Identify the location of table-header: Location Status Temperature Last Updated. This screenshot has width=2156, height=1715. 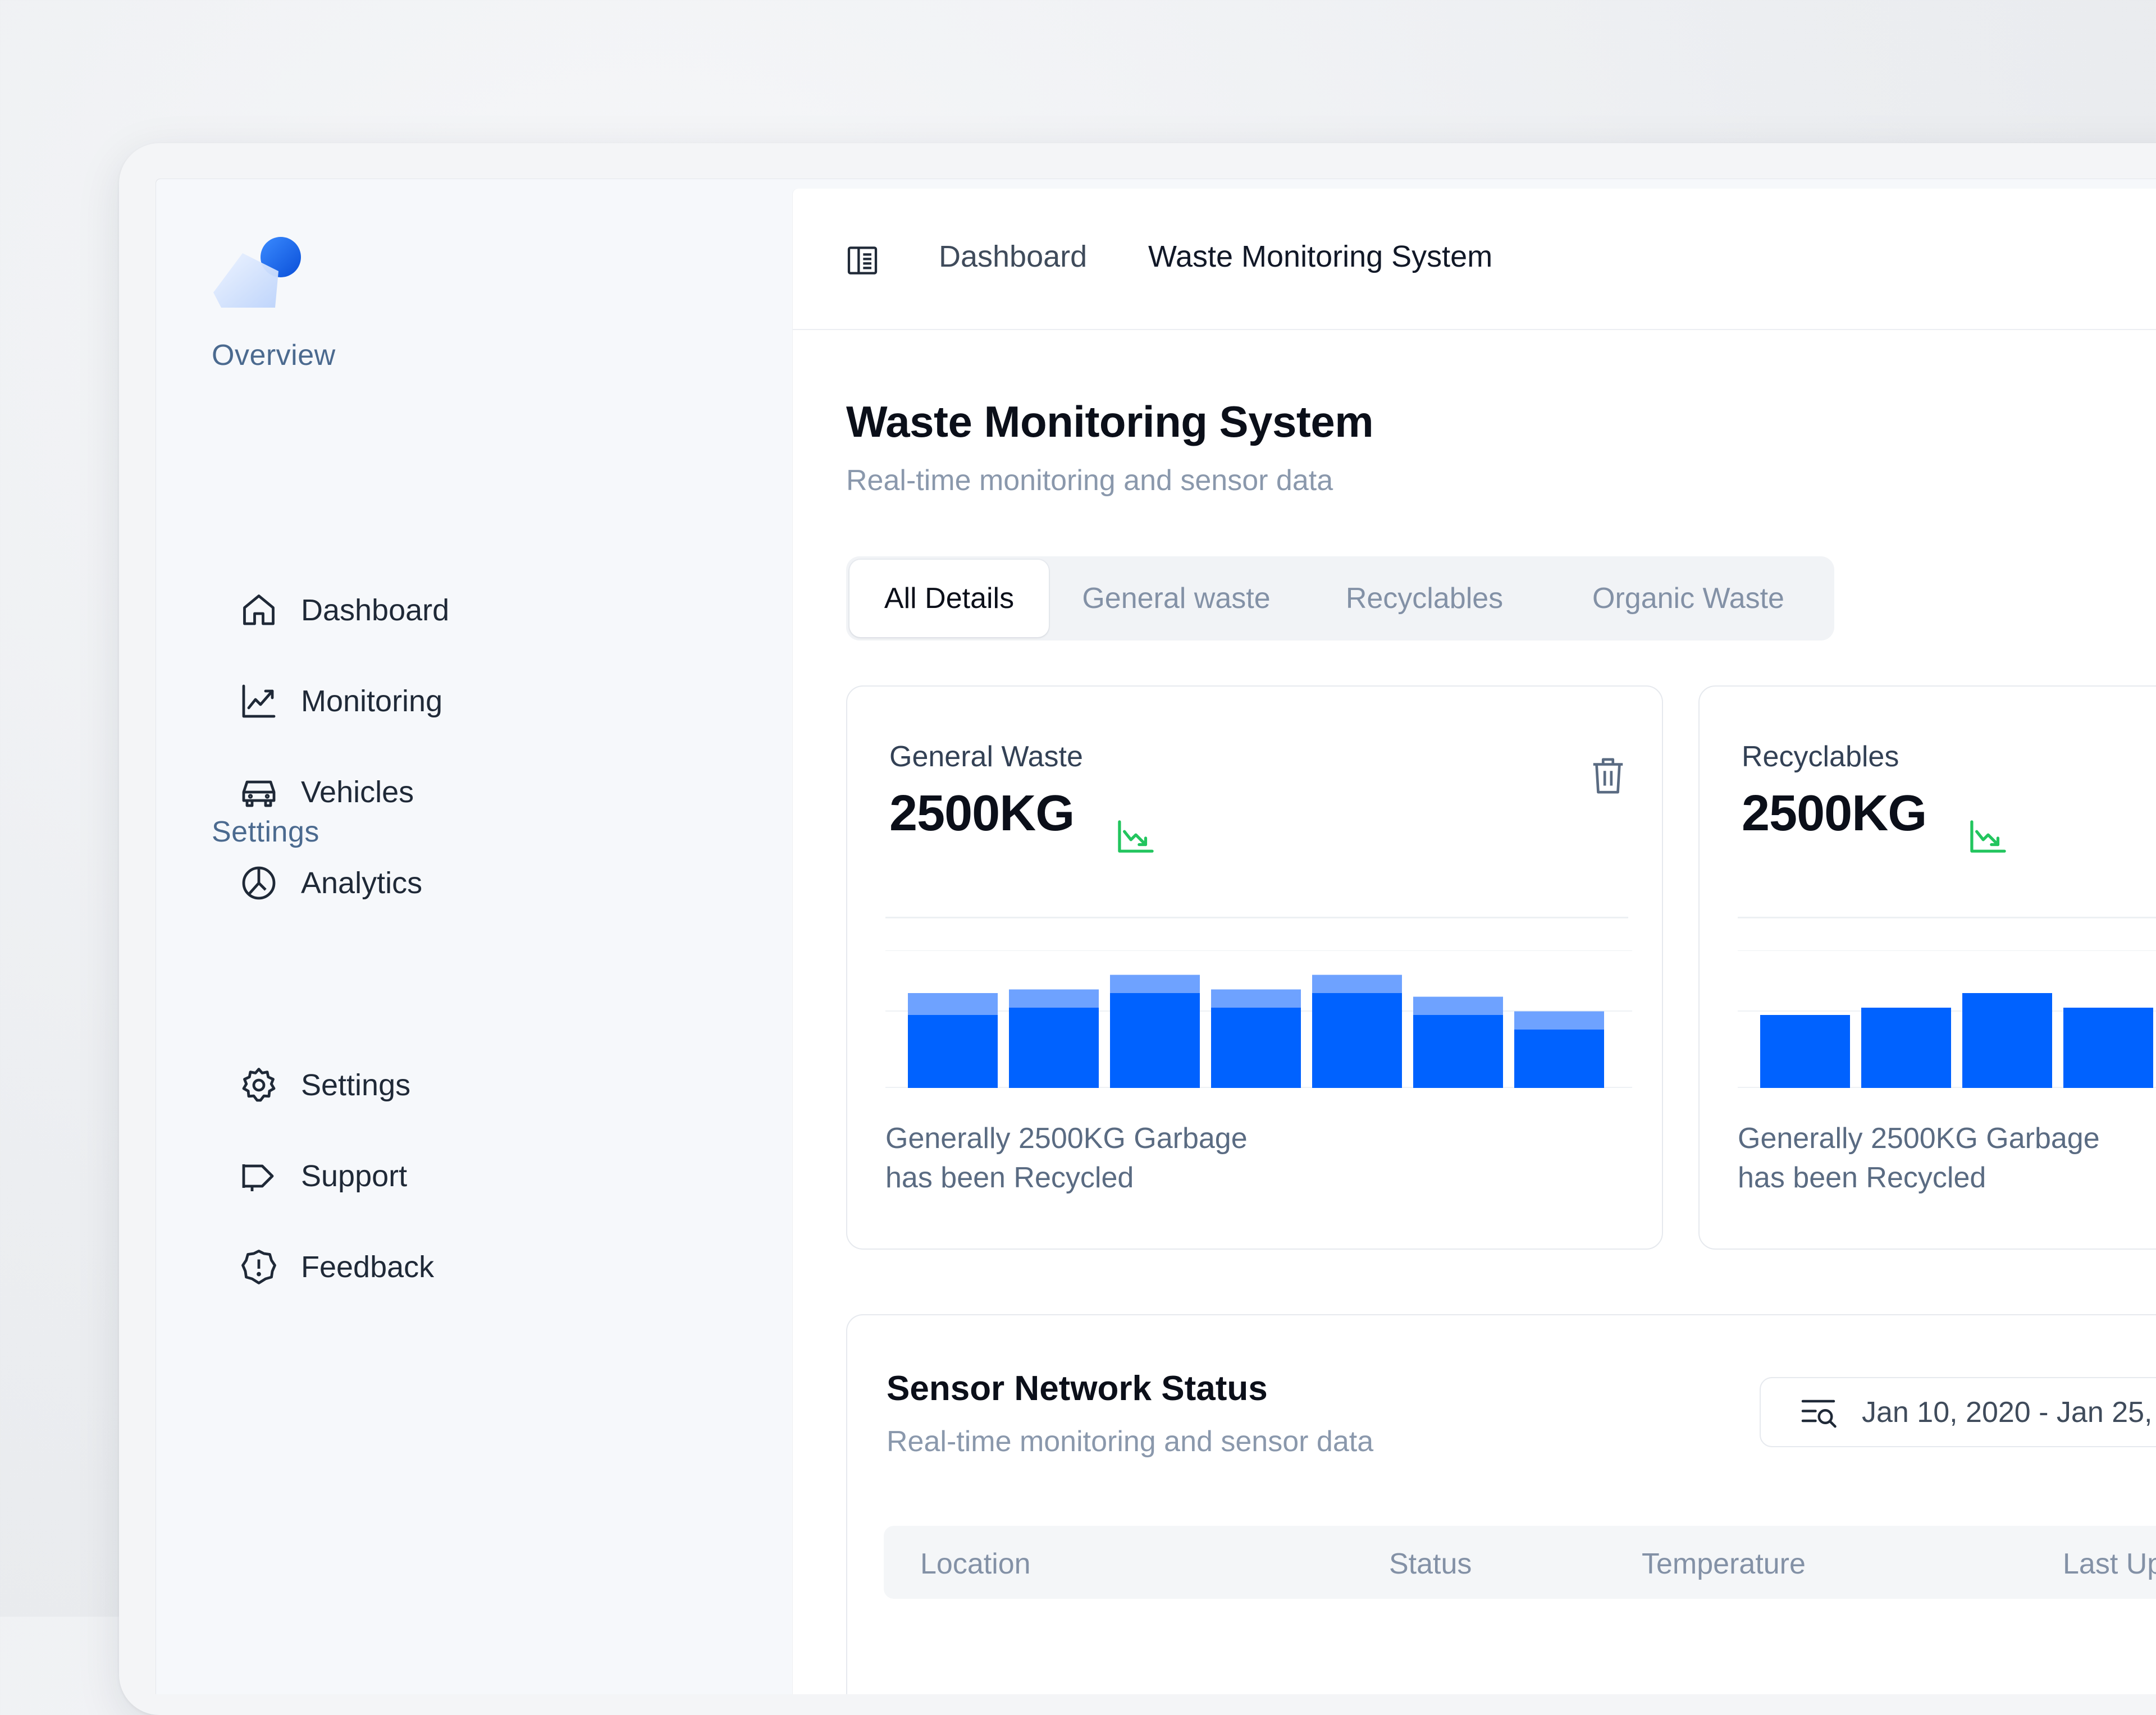
(1520, 1562).